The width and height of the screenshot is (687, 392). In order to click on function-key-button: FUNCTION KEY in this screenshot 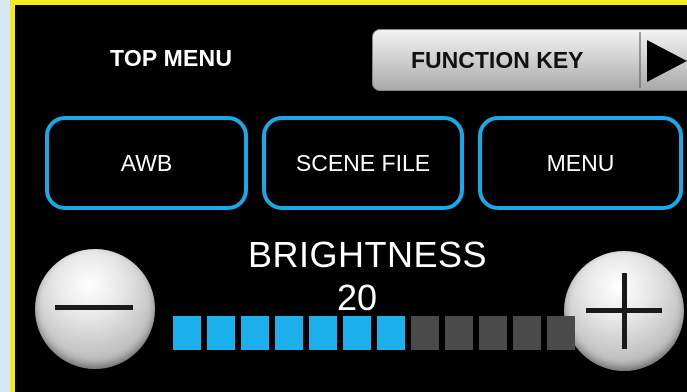, I will do `click(529, 60)`.